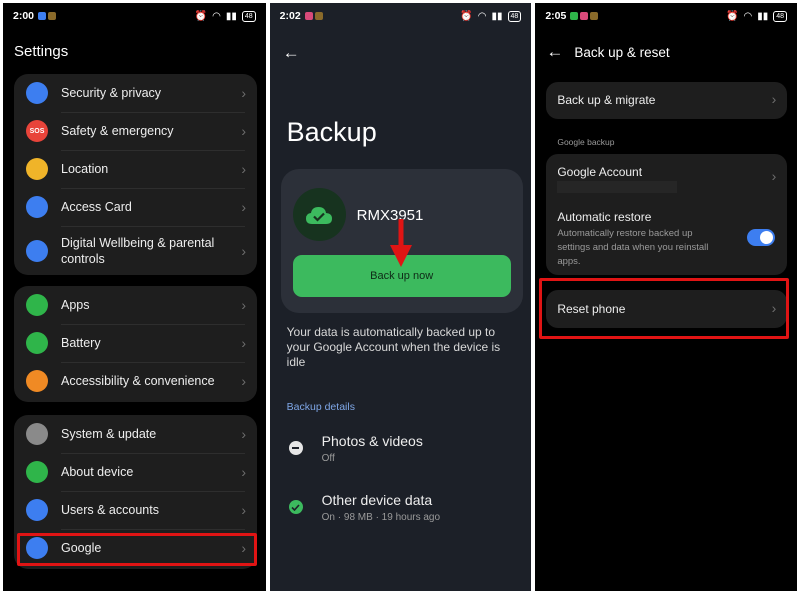 This screenshot has height=594, width=800. Describe the element at coordinates (401, 453) in the screenshot. I see `photos-videos-row: Photos & videos Off` at that location.